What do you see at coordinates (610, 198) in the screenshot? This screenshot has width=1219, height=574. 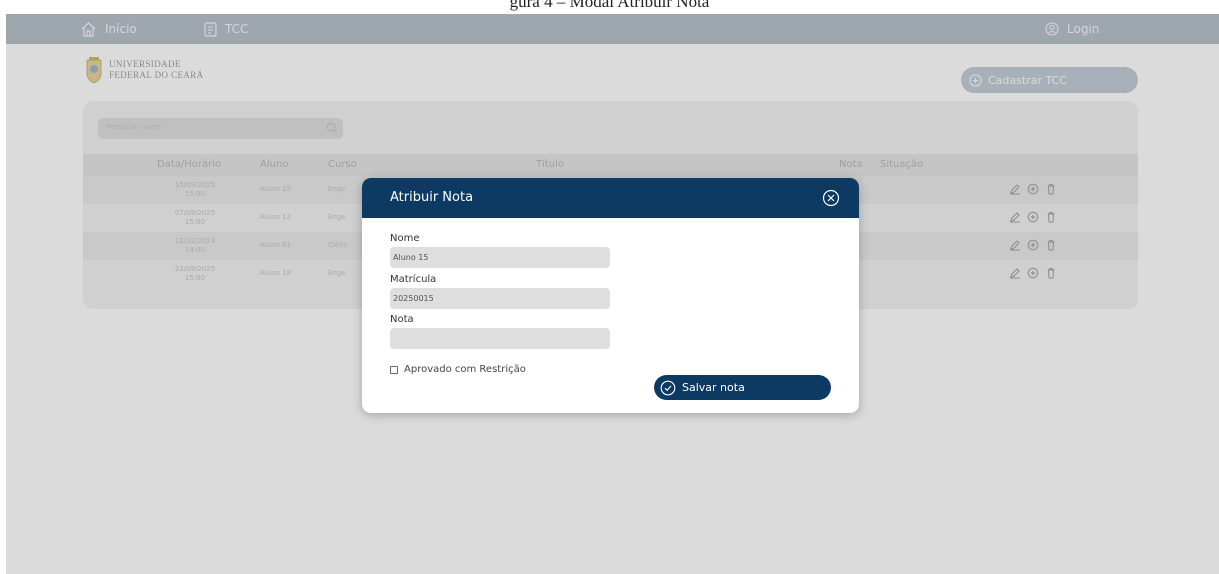 I see `modal-header: Atribuir Nota` at bounding box center [610, 198].